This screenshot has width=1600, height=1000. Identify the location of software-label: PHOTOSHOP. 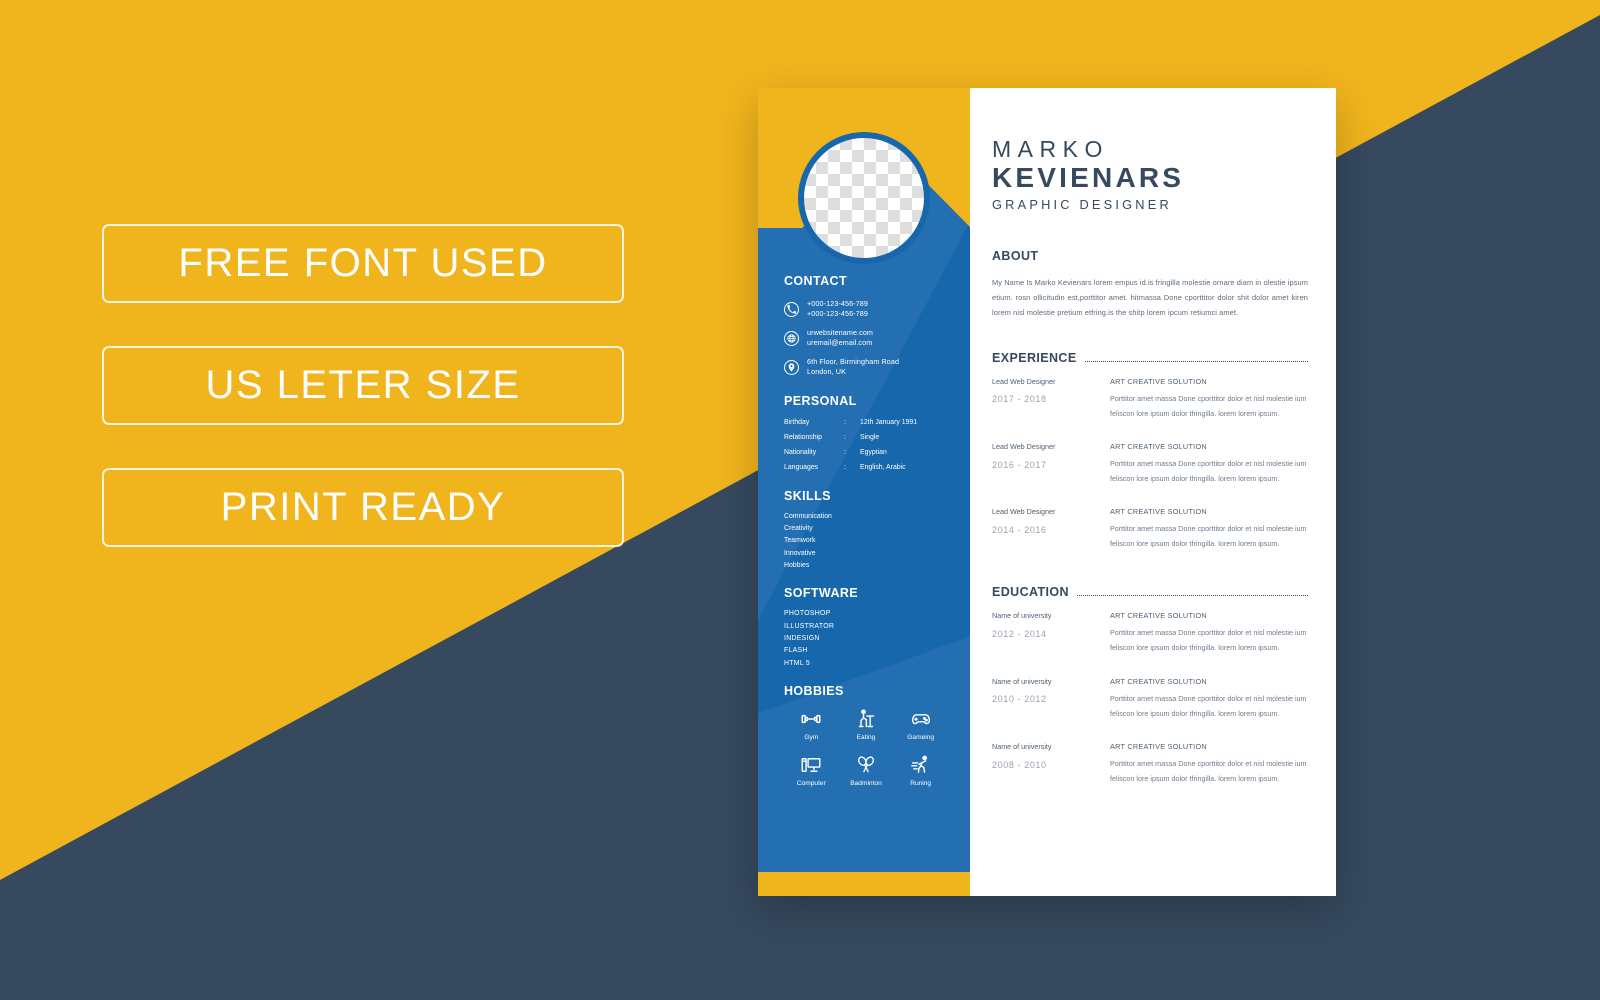
(807, 614).